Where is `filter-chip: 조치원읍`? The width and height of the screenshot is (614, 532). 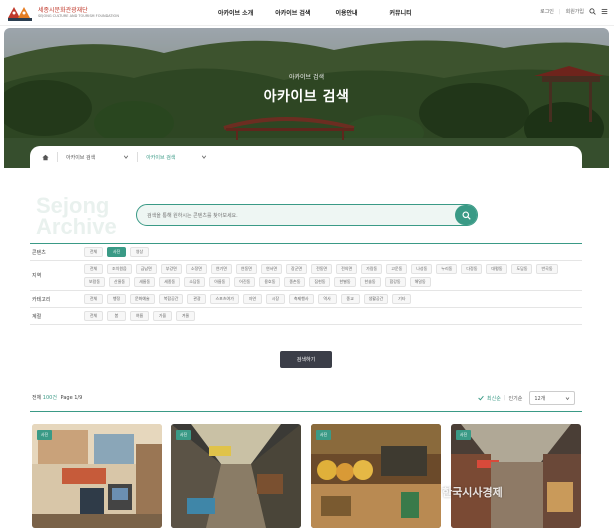
filter-chip: 조치원읍 is located at coordinates (119, 269).